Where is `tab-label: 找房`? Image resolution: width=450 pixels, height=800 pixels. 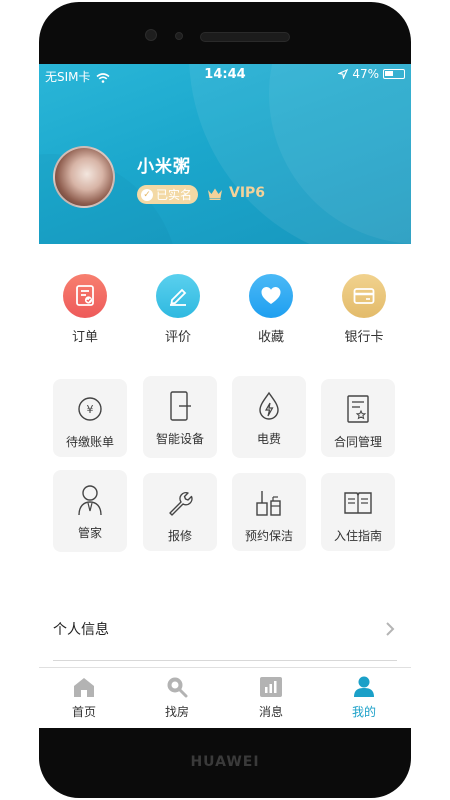 tab-label: 找房 is located at coordinates (176, 712).